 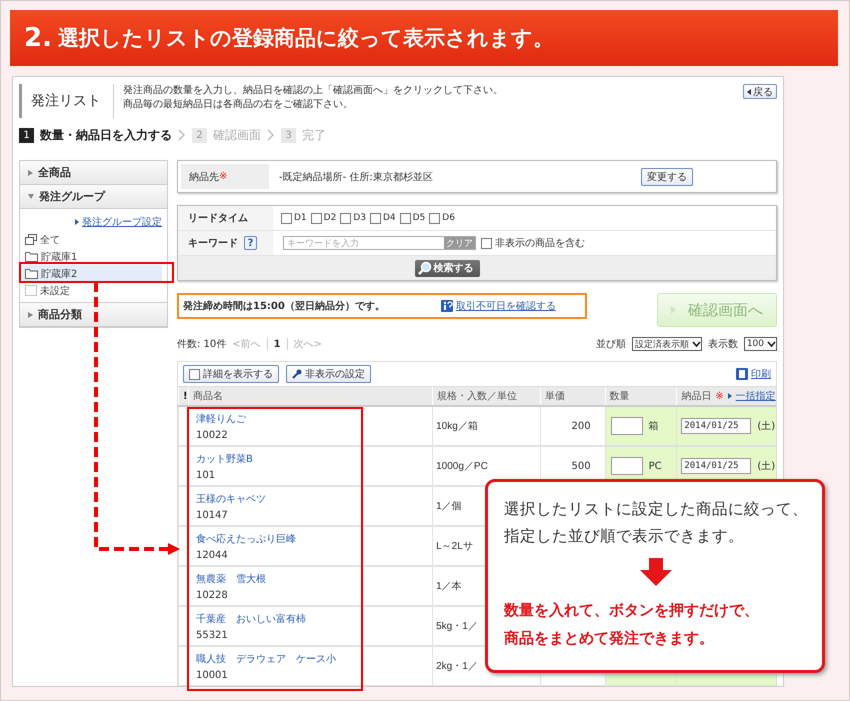 I want to click on search-button: 検索する, so click(x=447, y=268).